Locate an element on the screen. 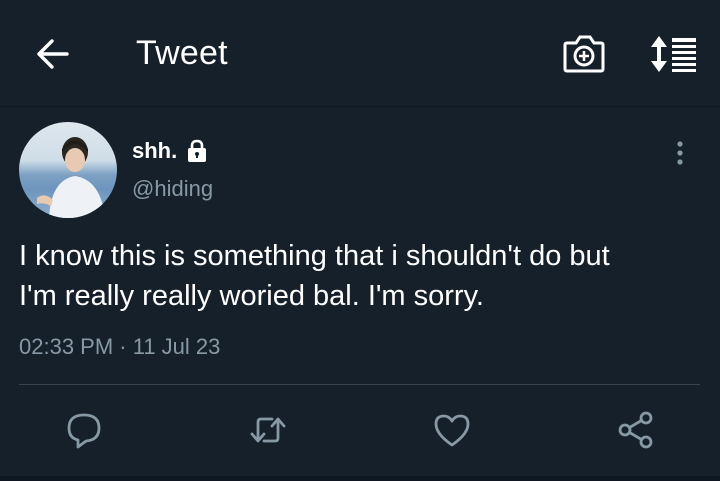 This screenshot has height=481, width=720. retweet-icon is located at coordinates (268, 430).